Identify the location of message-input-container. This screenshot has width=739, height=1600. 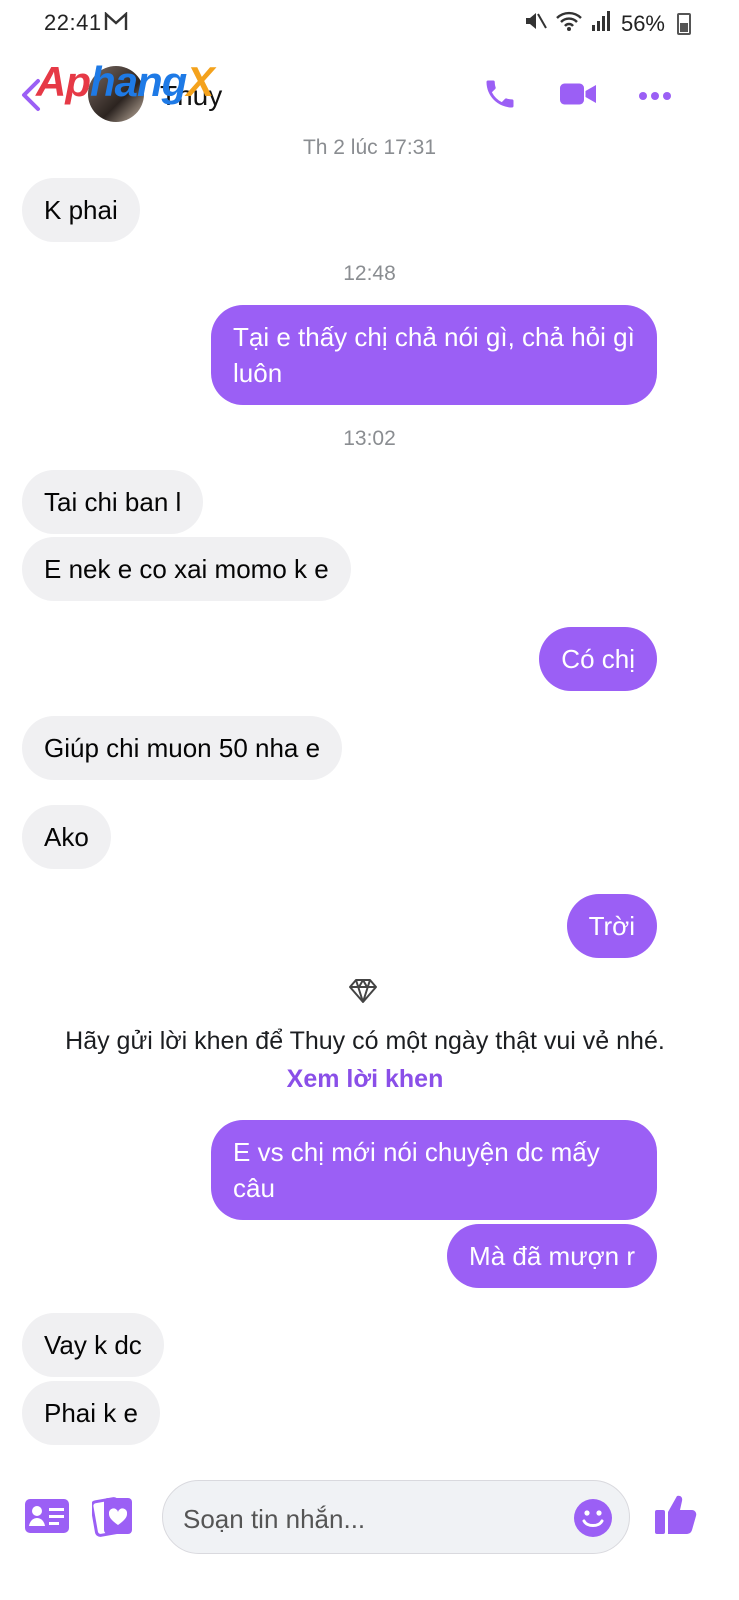
(396, 1517).